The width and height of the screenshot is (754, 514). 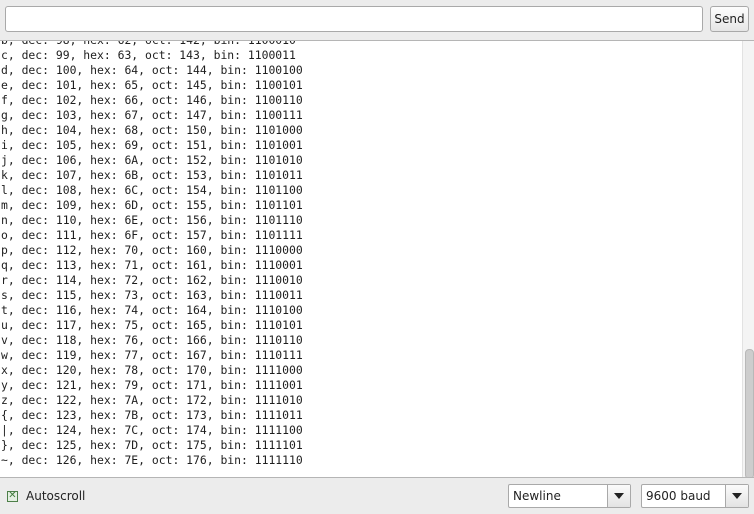 What do you see at coordinates (729, 19) in the screenshot?
I see `send-button: Send` at bounding box center [729, 19].